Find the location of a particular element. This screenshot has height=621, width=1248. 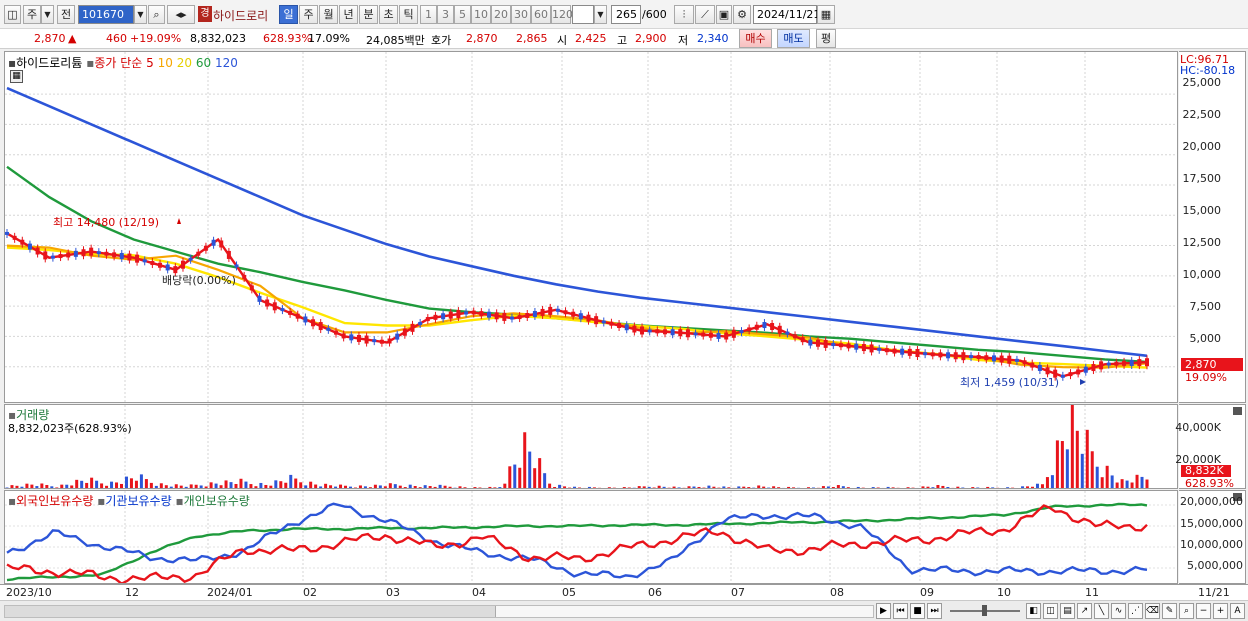

stock-code-input: 101670 is located at coordinates (106, 14).